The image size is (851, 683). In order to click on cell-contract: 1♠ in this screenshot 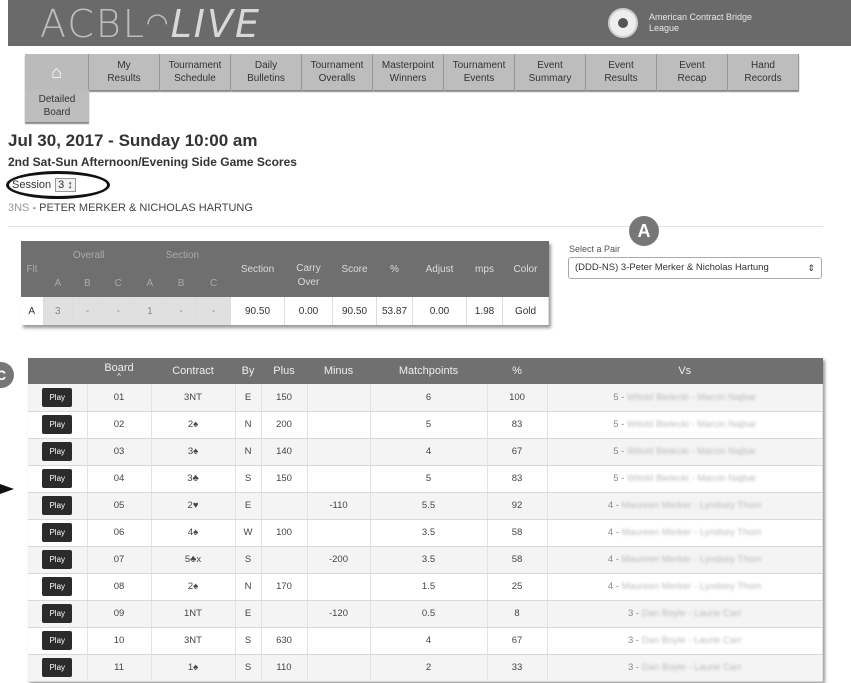, I will do `click(193, 668)`.